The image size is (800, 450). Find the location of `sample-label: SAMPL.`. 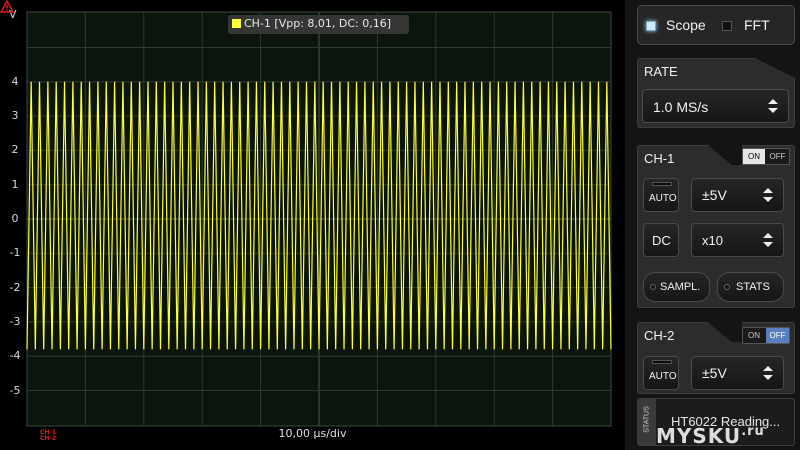

sample-label: SAMPL. is located at coordinates (680, 287).